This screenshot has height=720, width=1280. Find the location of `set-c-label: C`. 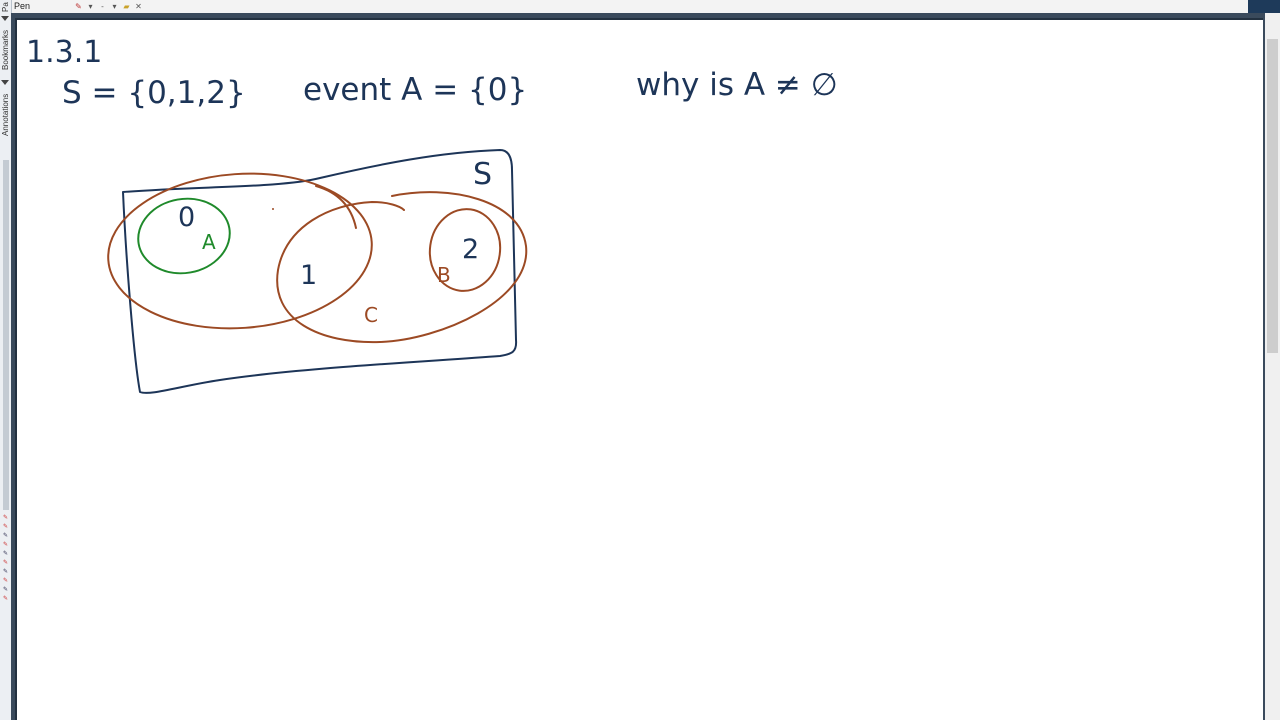

set-c-label: C is located at coordinates (371, 315).